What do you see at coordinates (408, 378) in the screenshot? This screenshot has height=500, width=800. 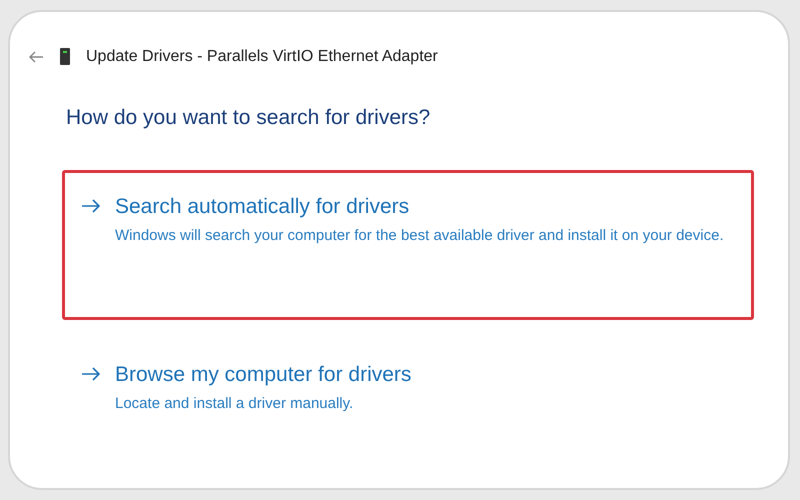 I see `option-button: Browse my computer for drivers Locate and install a driver manually.` at bounding box center [408, 378].